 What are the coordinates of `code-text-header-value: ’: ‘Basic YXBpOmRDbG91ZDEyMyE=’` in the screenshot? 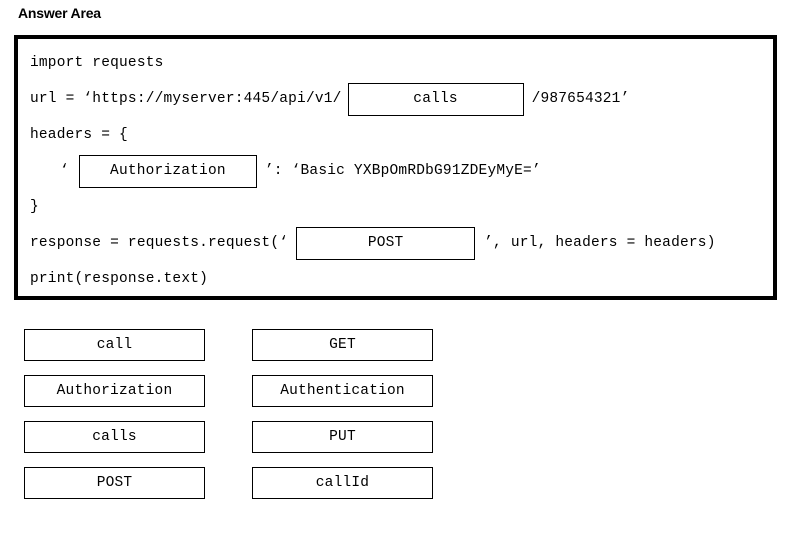 It's located at (402, 171).